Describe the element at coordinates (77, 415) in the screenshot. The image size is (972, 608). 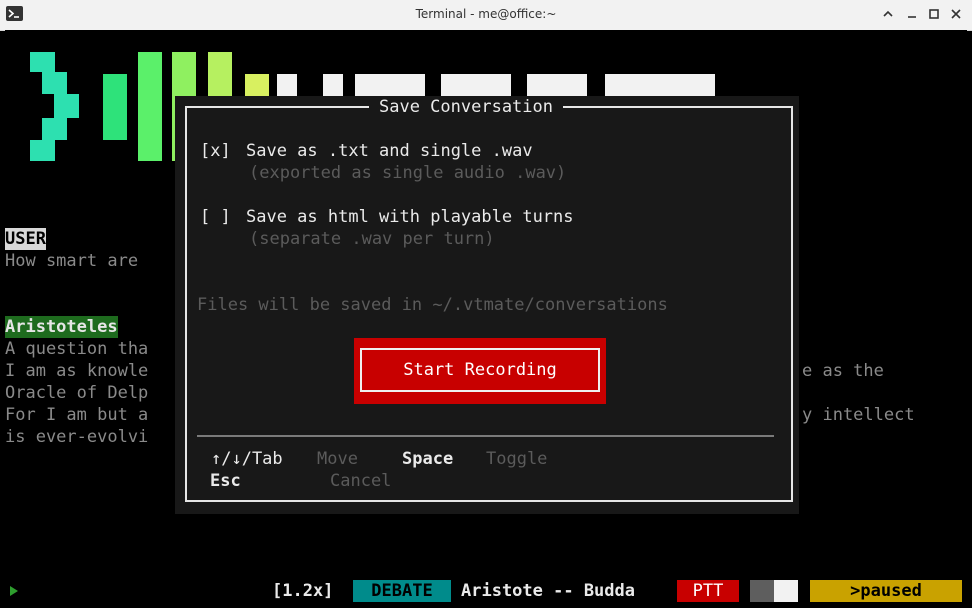
I see `assistant-line: For I am but a` at that location.